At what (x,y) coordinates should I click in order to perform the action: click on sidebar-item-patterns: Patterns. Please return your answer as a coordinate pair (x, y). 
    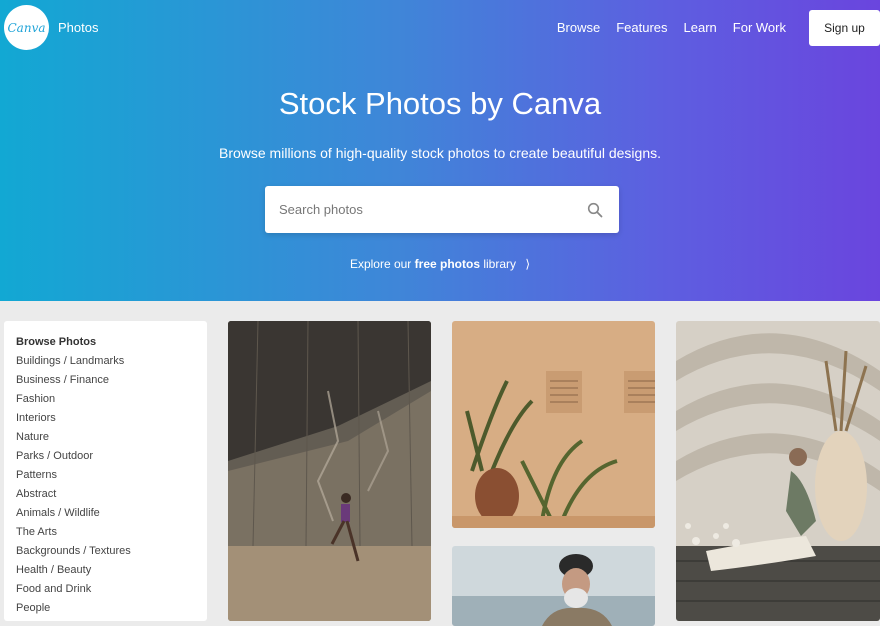
    Looking at the image, I should click on (105, 477).